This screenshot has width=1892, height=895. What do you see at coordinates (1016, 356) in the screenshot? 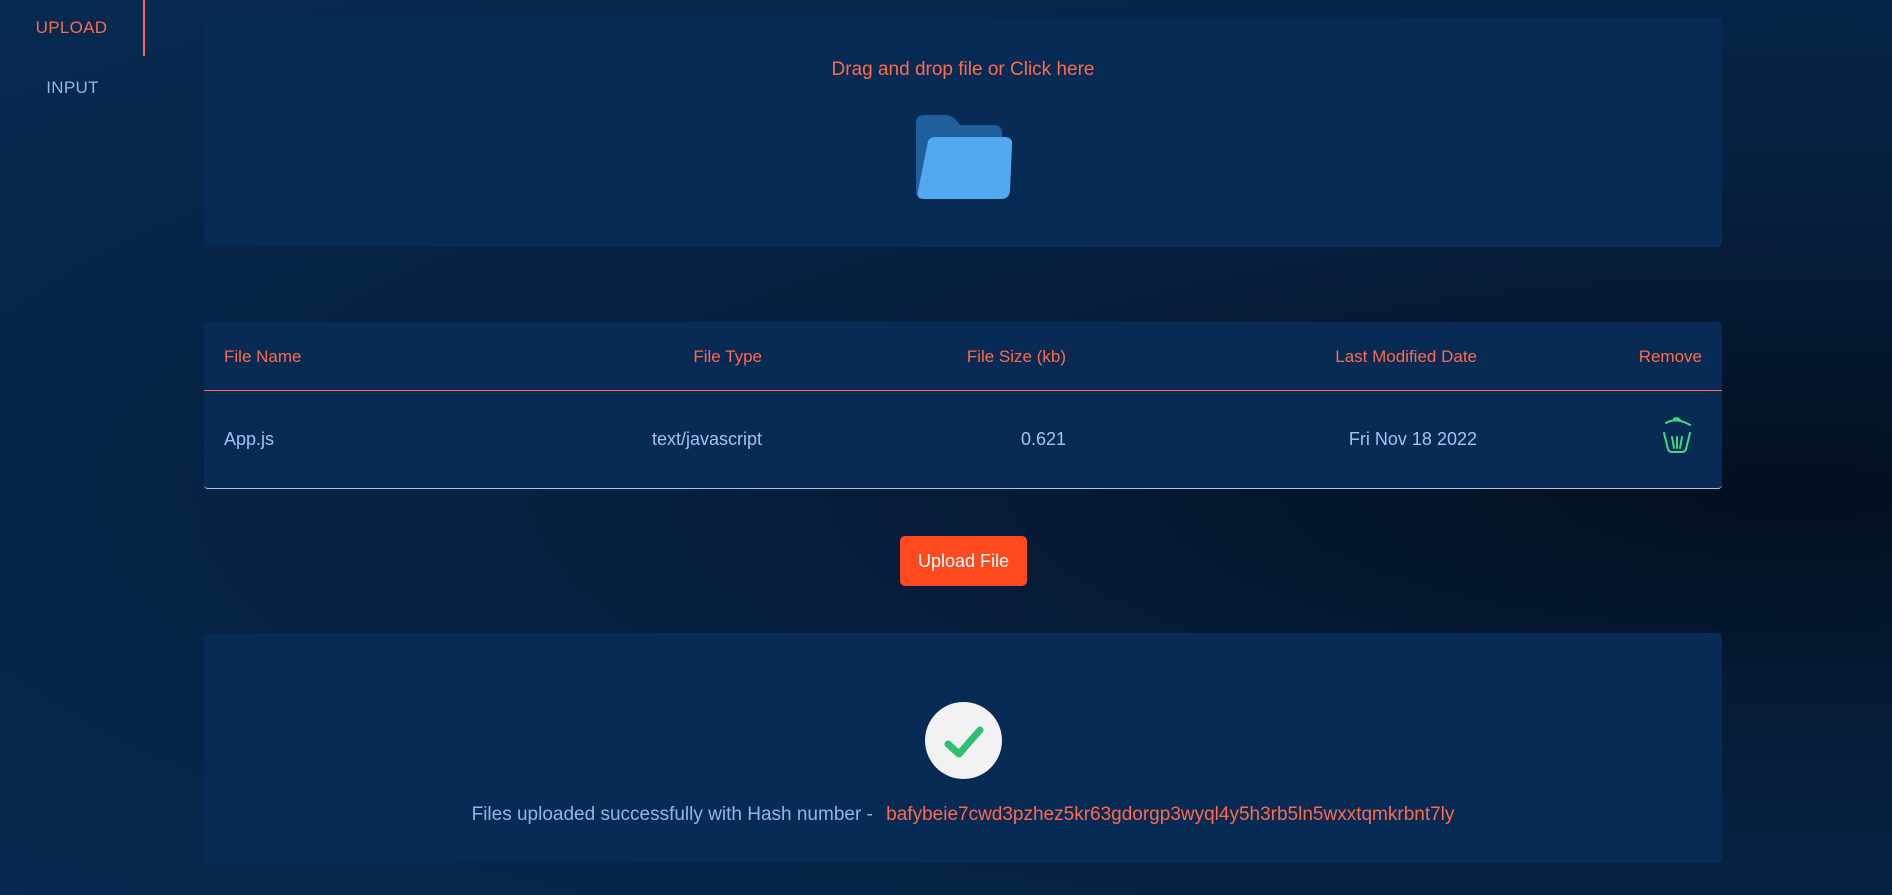
I see `header-file-size: File Size (kb)` at bounding box center [1016, 356].